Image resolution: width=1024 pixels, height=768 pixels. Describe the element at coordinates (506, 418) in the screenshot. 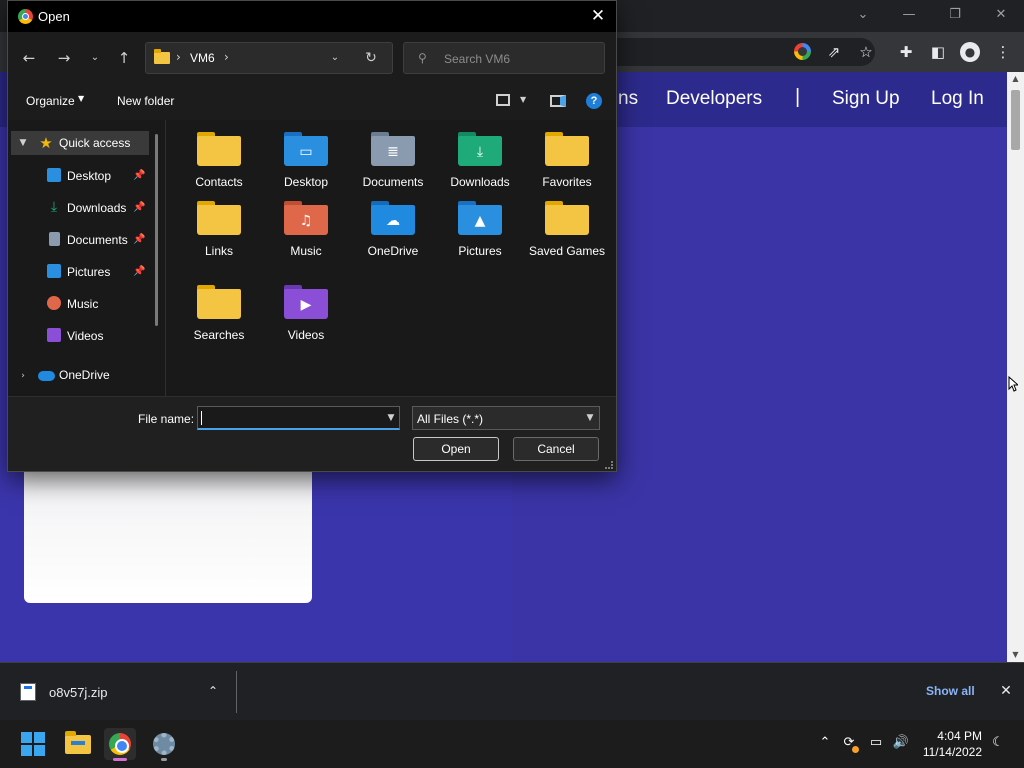

I see `file-type-select: All Files (*.*) ▼` at that location.